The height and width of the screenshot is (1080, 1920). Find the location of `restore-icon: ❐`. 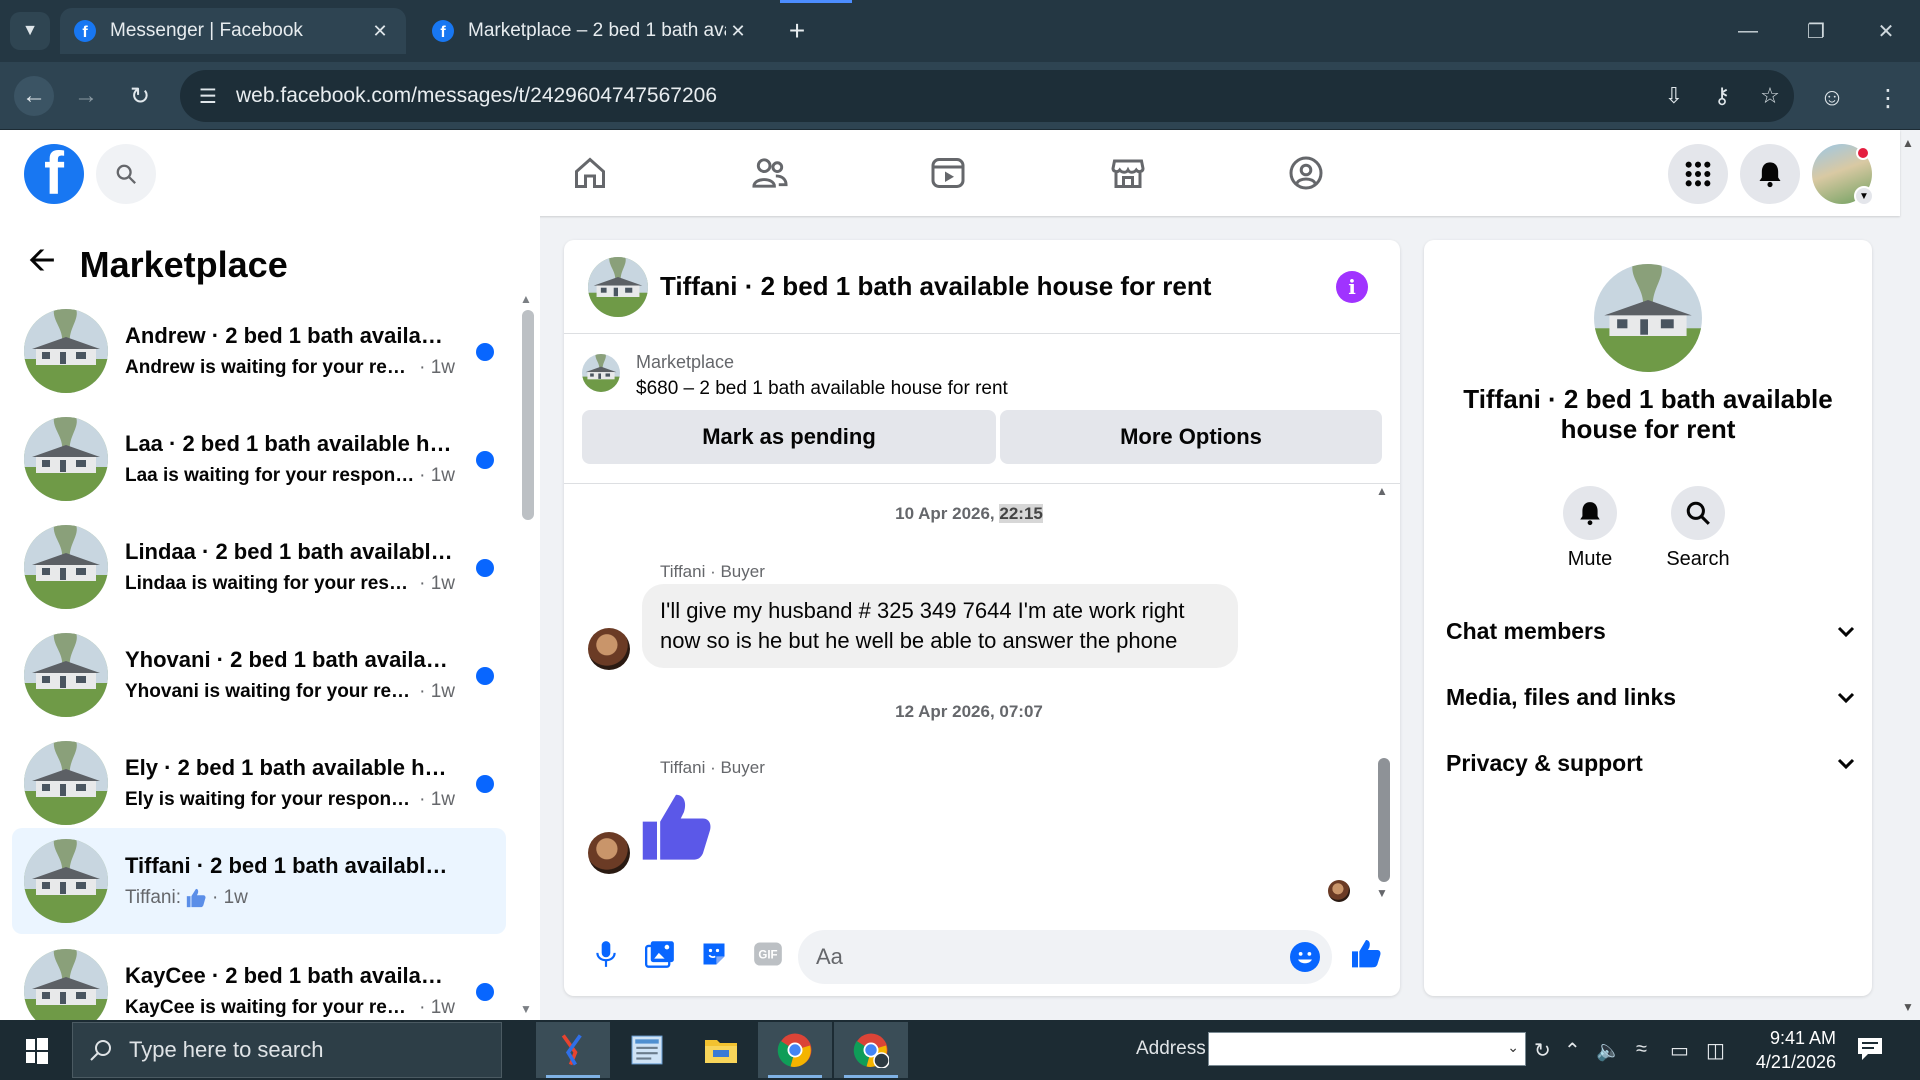

restore-icon: ❐ is located at coordinates (1816, 31).